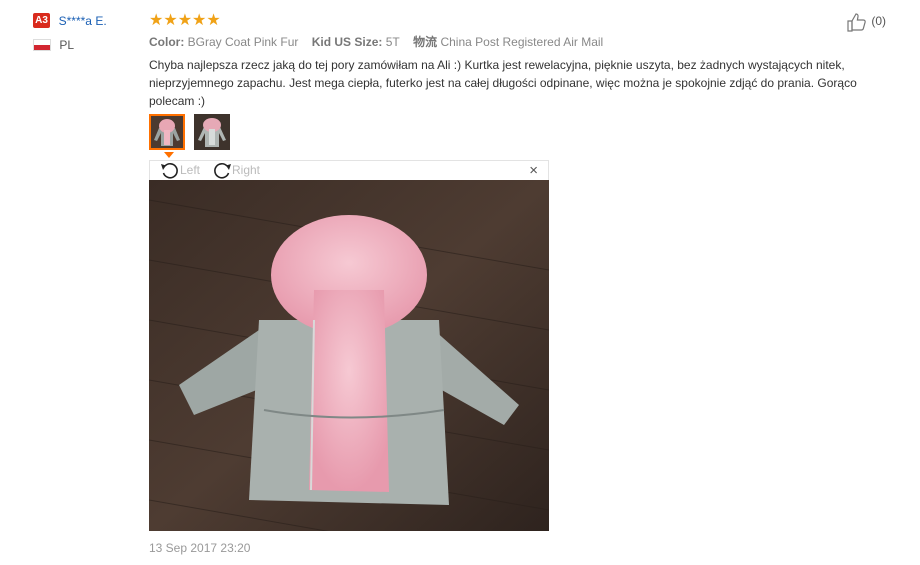 The image size is (920, 565). What do you see at coordinates (169, 155) in the screenshot?
I see `active-thumbnail-indicator` at bounding box center [169, 155].